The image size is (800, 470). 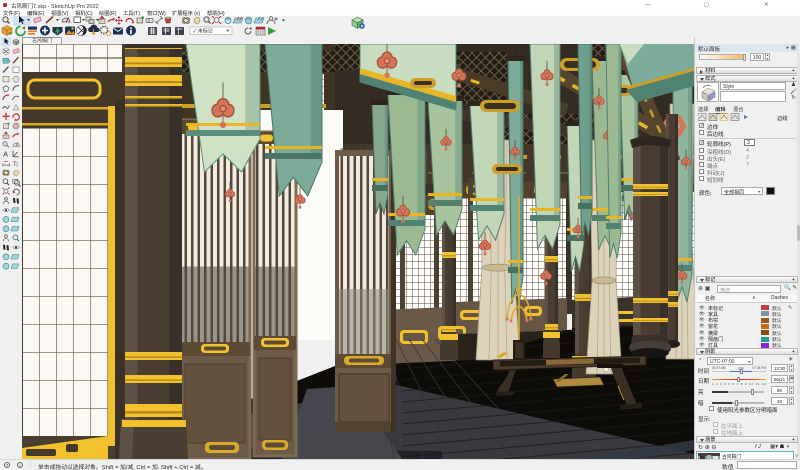 What do you see at coordinates (17, 165) in the screenshot?
I see `svg-text: 3` at bounding box center [17, 165].